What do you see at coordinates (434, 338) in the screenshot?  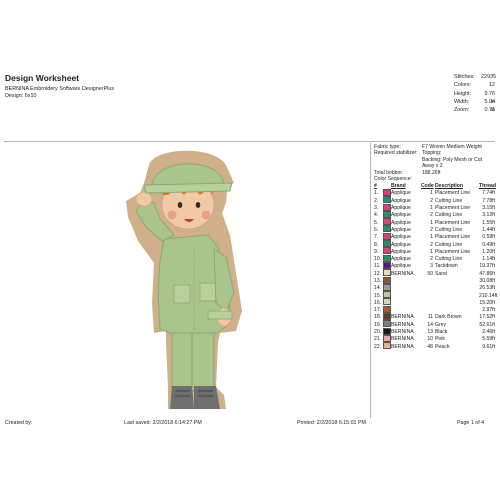 I see `color-sequence-row: 21. BERNINA 10 Pink 5.59ft` at bounding box center [434, 338].